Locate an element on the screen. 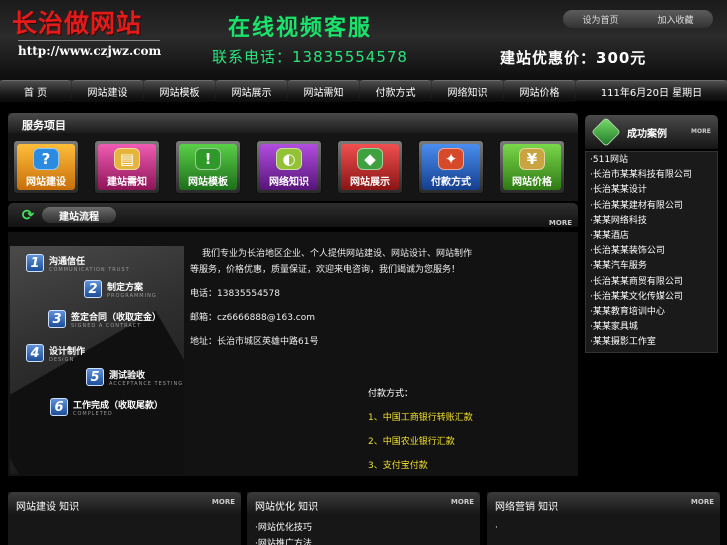  nav-item-payment: 付款方式 is located at coordinates (395, 91).